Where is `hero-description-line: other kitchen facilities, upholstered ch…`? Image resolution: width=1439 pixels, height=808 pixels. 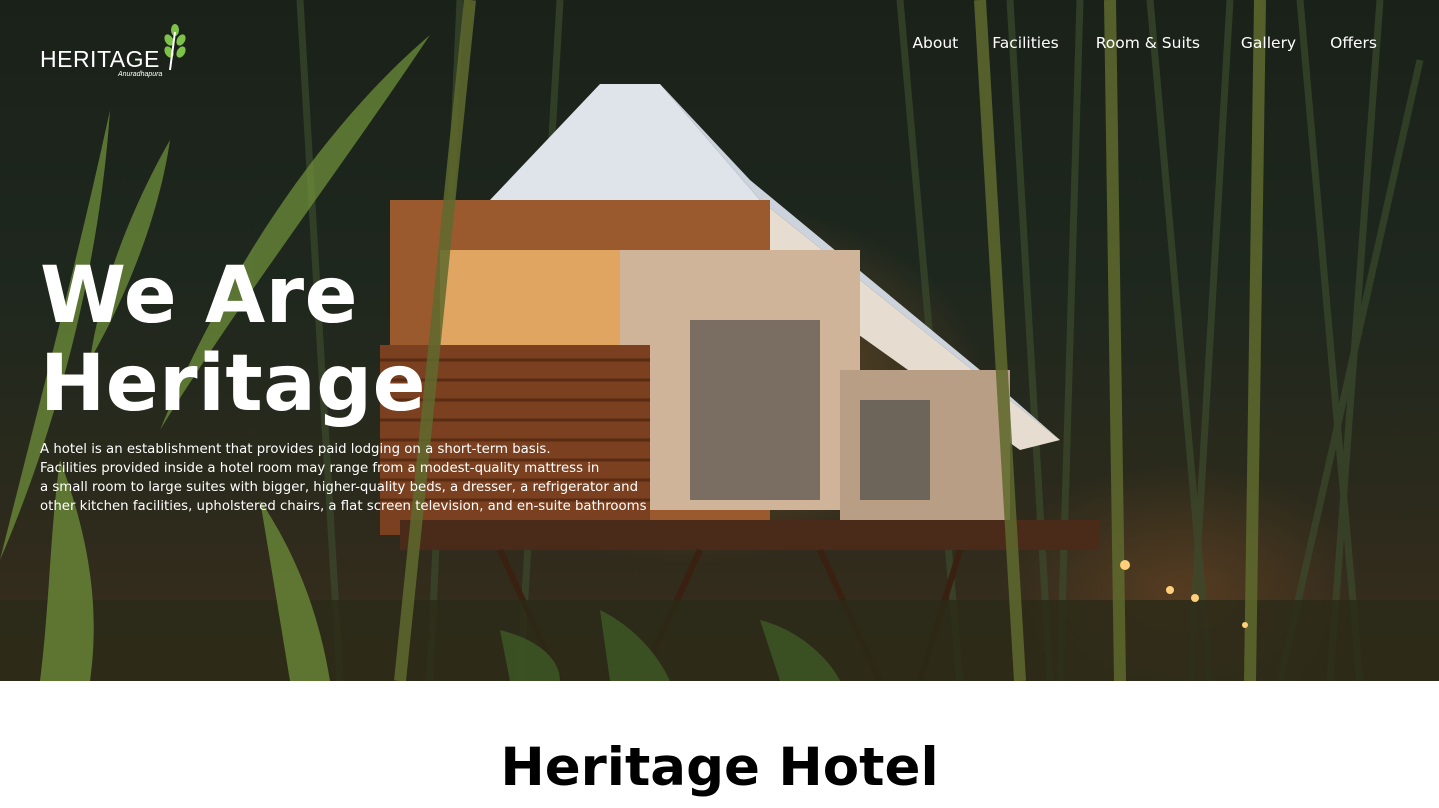 hero-description-line: other kitchen facilities, upholstered ch… is located at coordinates (343, 506).